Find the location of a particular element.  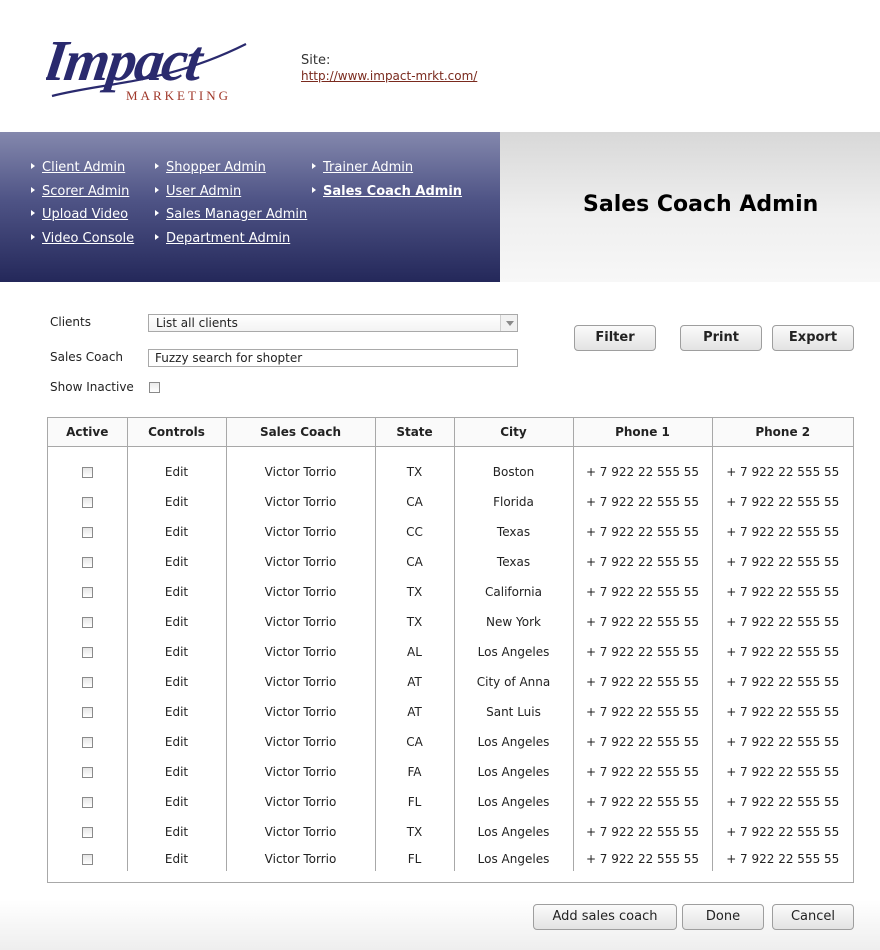

state-cell: TX is located at coordinates (415, 622).